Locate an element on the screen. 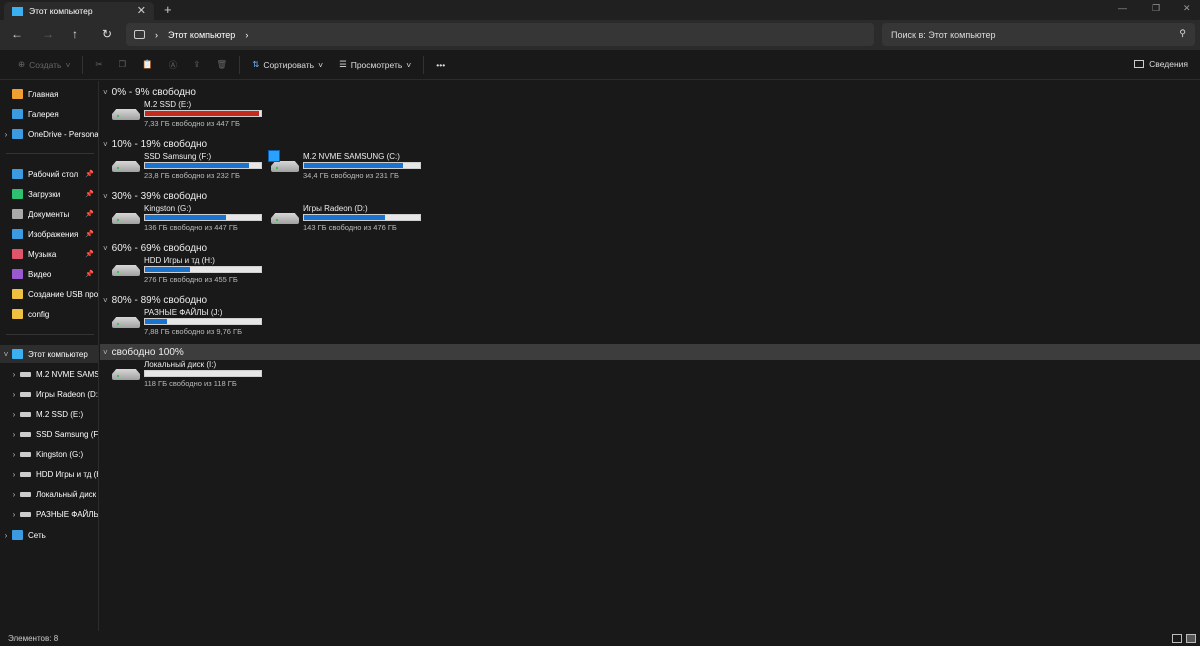  create-button: ⊕ Создать ˅ is located at coordinates (44, 64).